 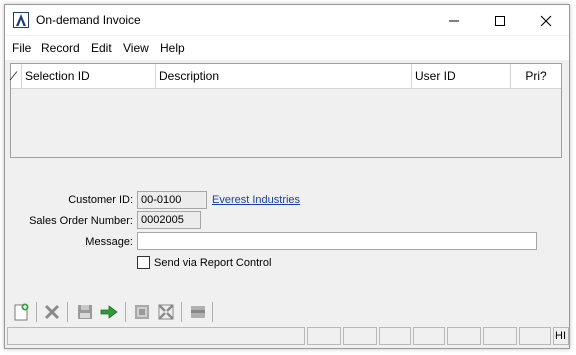 What do you see at coordinates (136, 48) in the screenshot?
I see `menu-view: View` at bounding box center [136, 48].